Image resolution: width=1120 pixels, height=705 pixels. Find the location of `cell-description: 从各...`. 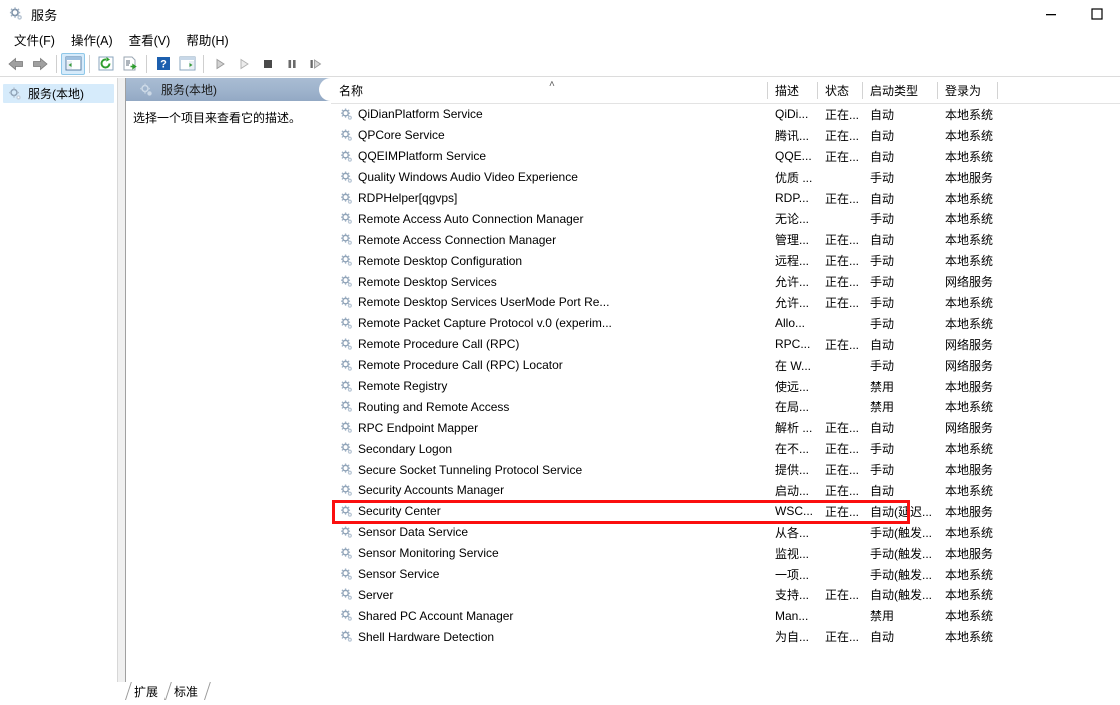

cell-description: 从各... is located at coordinates (792, 532).